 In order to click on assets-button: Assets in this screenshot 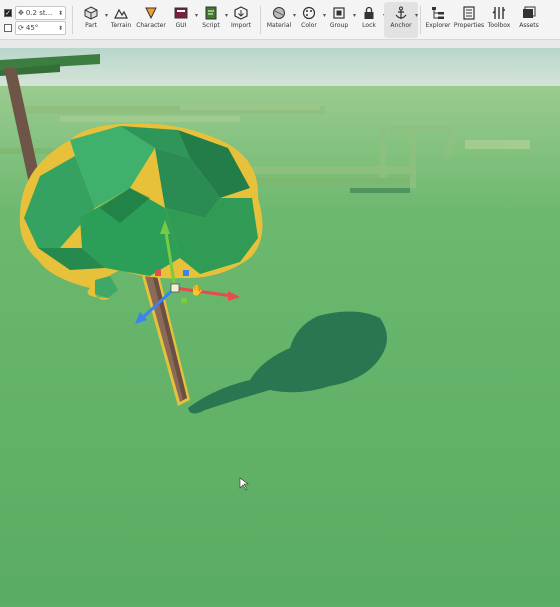, I will do `click(529, 20)`.